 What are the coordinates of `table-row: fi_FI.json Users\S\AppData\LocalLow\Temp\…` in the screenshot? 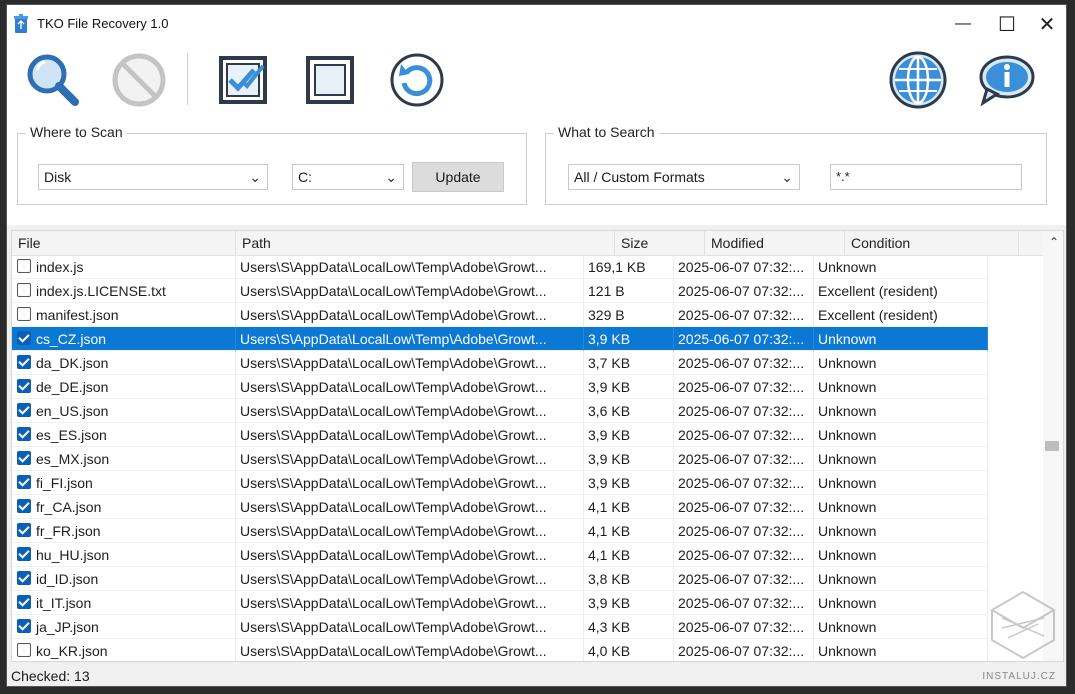 It's located at (528, 483).